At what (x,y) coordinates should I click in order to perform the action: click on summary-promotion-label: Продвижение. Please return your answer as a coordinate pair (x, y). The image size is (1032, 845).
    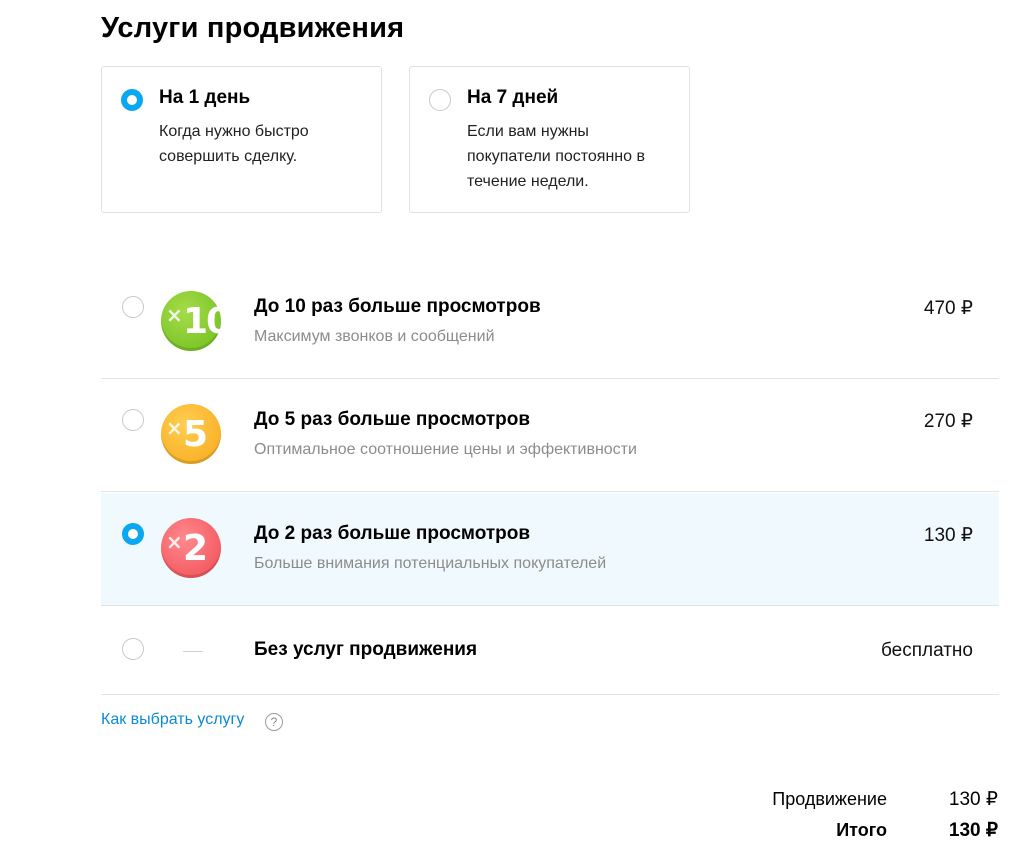
    Looking at the image, I should click on (829, 799).